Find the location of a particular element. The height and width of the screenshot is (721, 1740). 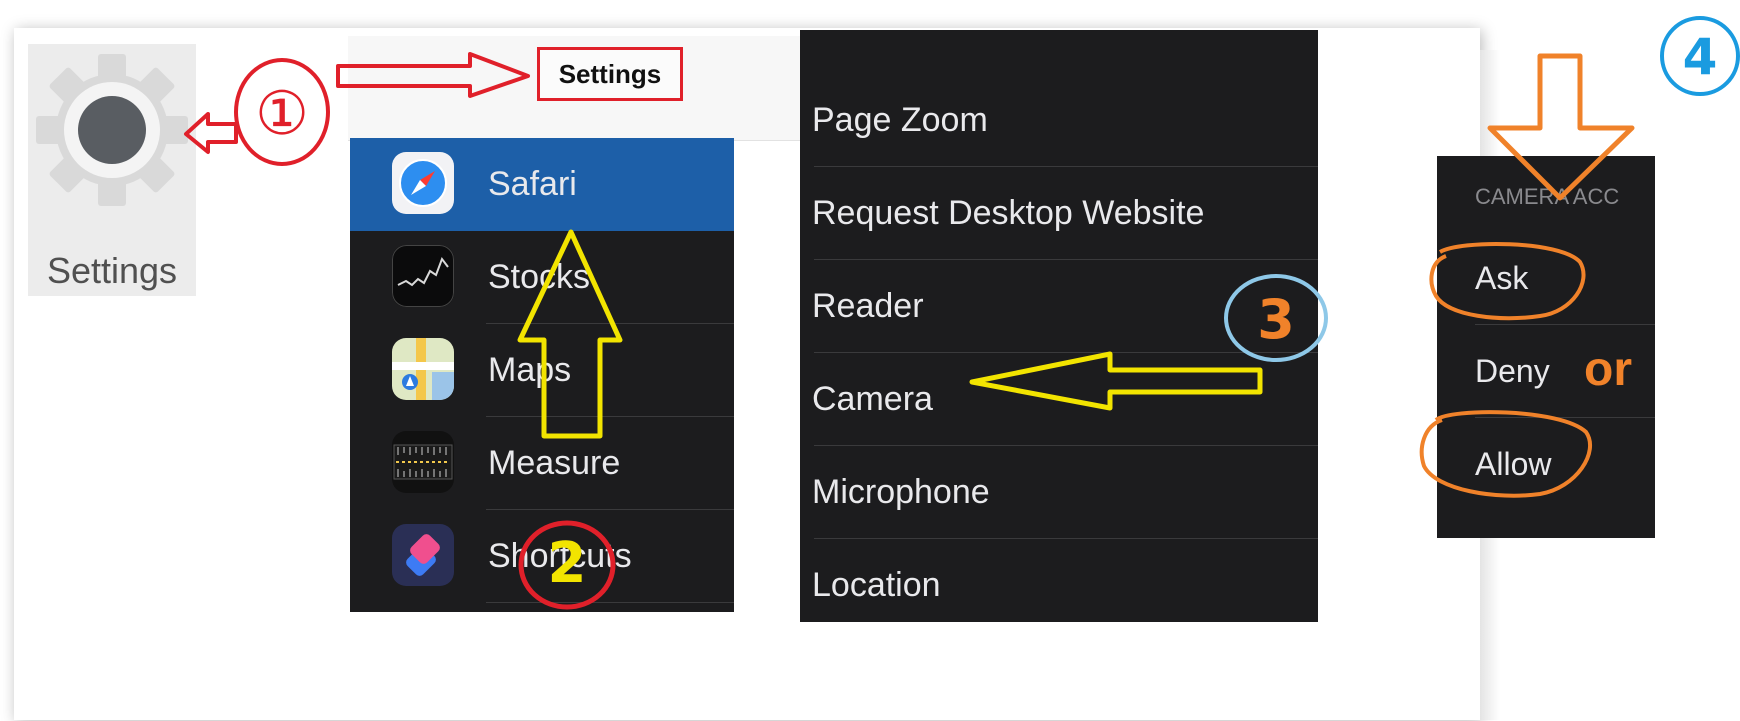

list-item-stocks: Stocks is located at coordinates (542, 277).